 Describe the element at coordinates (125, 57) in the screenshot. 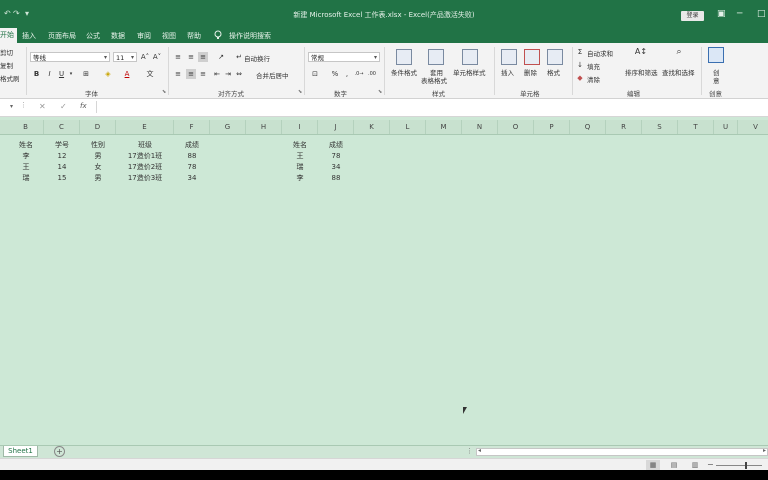

I see `font-size-select: 11 ▾` at that location.